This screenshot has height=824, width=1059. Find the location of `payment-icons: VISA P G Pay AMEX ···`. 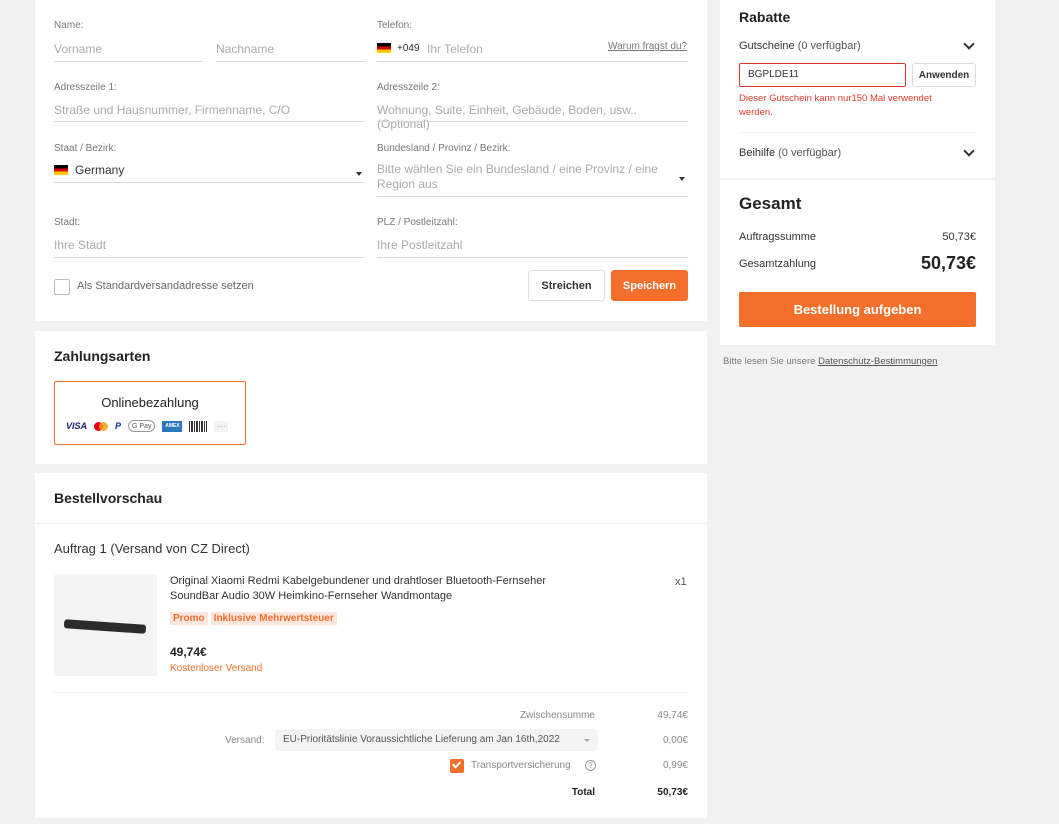

payment-icons: VISA P G Pay AMEX ··· is located at coordinates (150, 426).